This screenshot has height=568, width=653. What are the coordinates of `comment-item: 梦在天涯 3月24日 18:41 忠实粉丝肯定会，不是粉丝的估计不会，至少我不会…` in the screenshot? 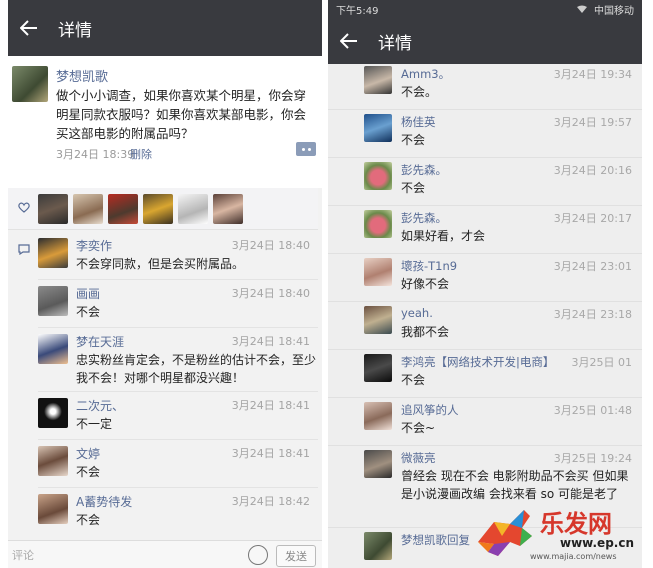 It's located at (178, 360).